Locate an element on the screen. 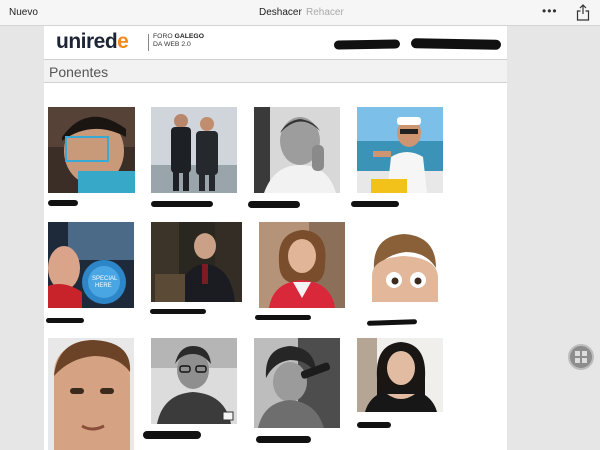 This screenshot has width=600, height=450. browser-toolbar: Nuevo Deshacer Rehacer ••• is located at coordinates (300, 13).